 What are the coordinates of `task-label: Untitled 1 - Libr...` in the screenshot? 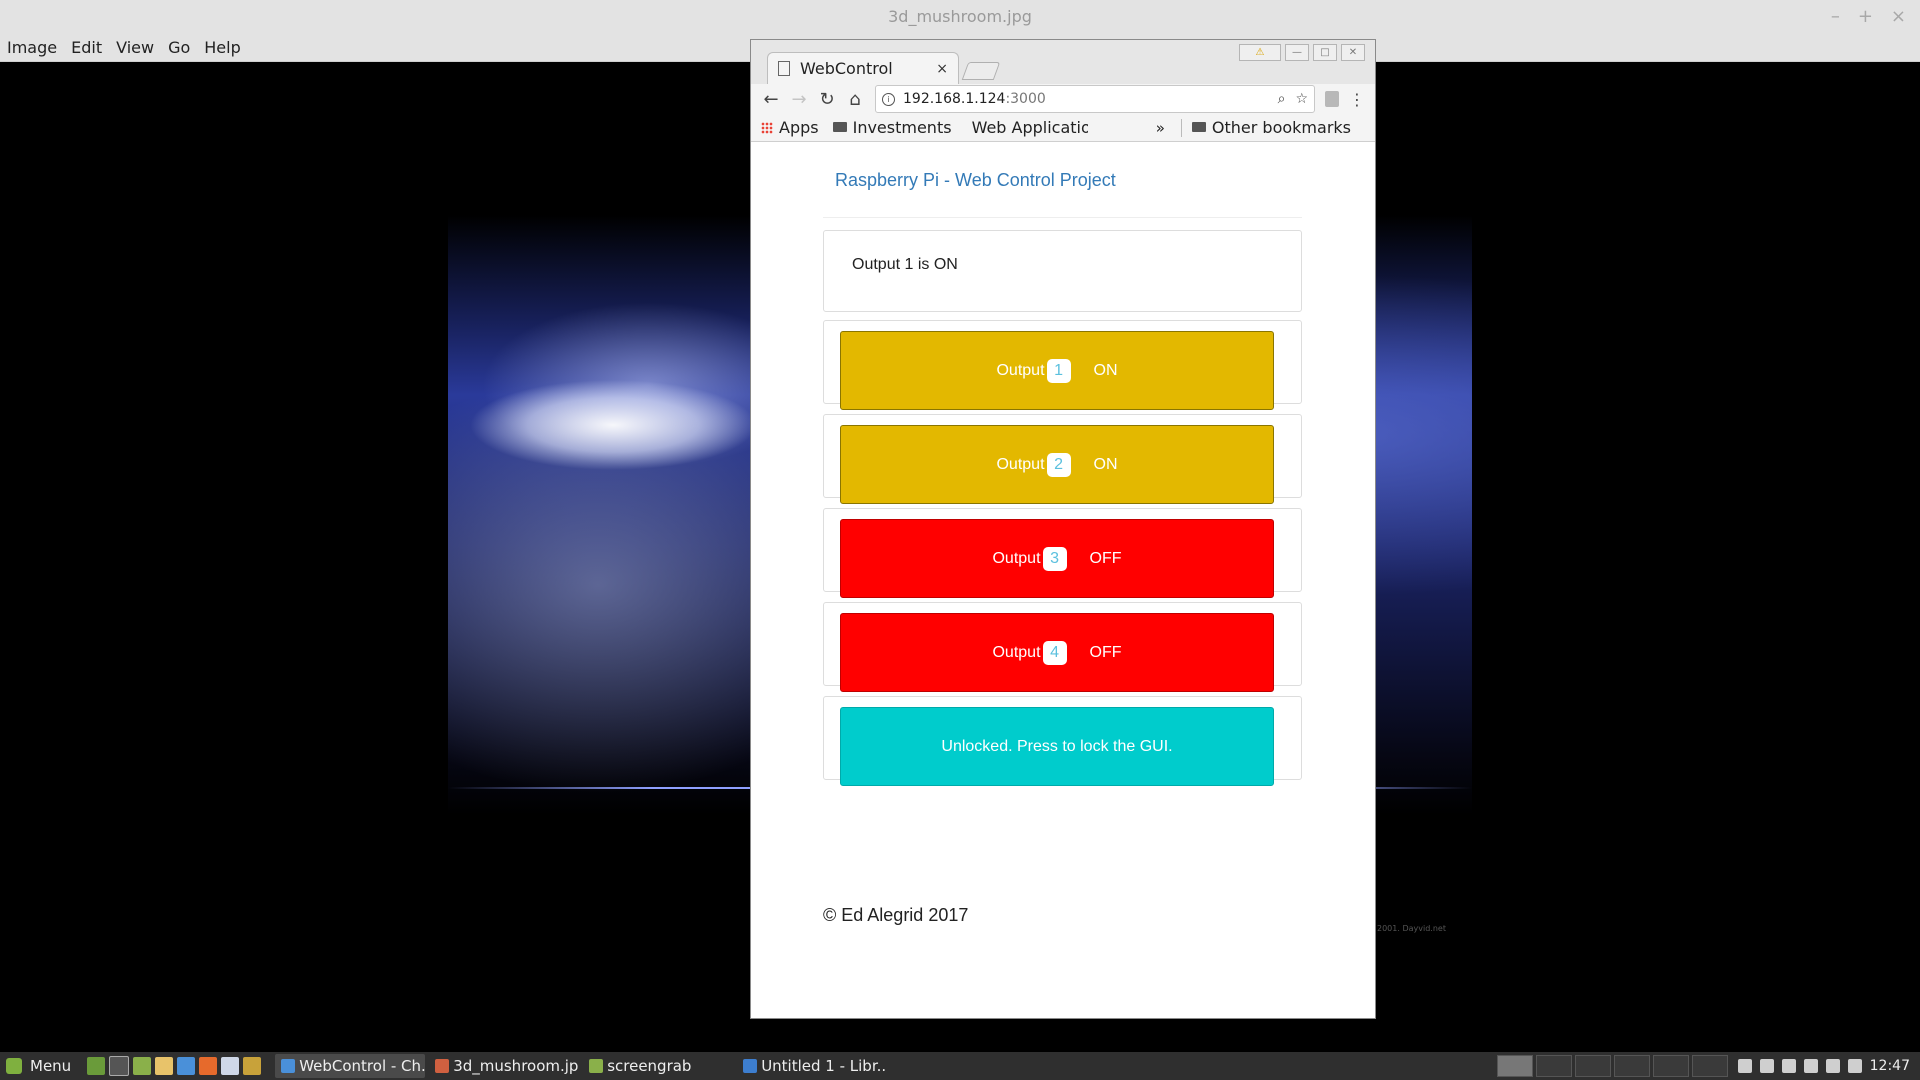 It's located at (824, 1066).